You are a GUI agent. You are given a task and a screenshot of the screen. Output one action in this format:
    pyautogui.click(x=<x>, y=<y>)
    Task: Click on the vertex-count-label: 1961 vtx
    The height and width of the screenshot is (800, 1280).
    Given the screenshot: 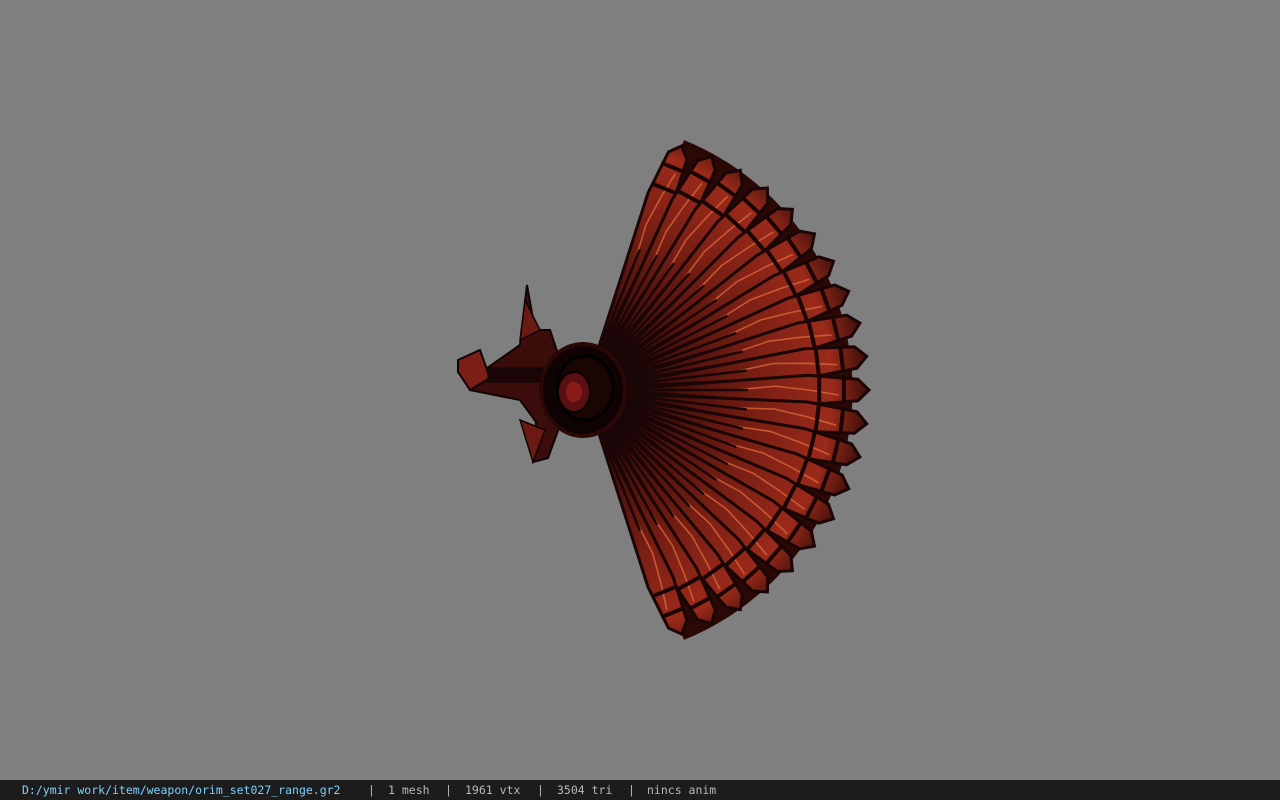 What is the action you would take?
    pyautogui.click(x=493, y=790)
    